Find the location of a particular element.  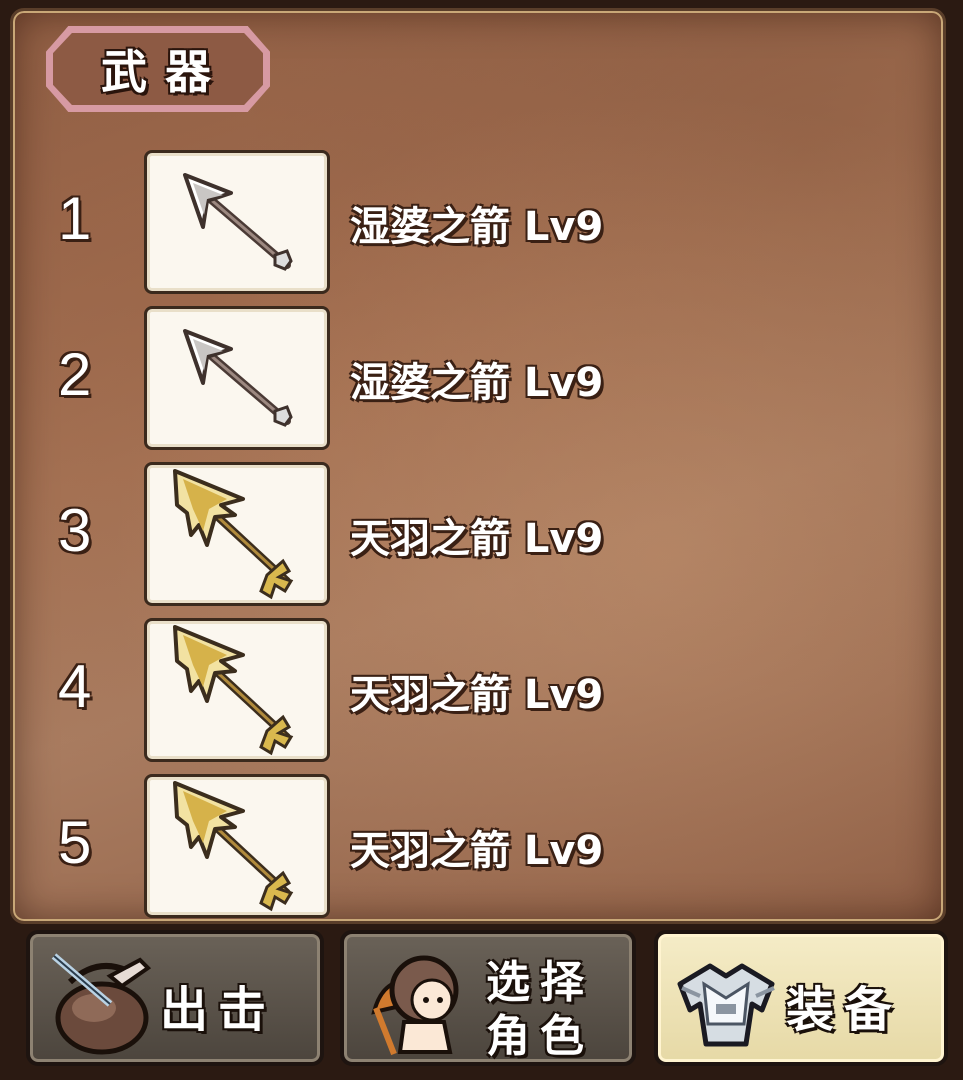

weapon-row-5: 5 天羽之箭 Lv9 is located at coordinates (470, 848).